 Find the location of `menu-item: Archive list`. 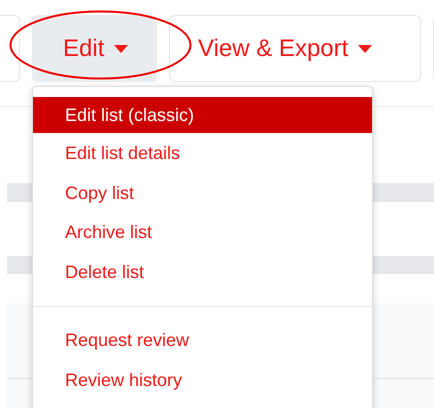

menu-item: Archive list is located at coordinates (202, 232).